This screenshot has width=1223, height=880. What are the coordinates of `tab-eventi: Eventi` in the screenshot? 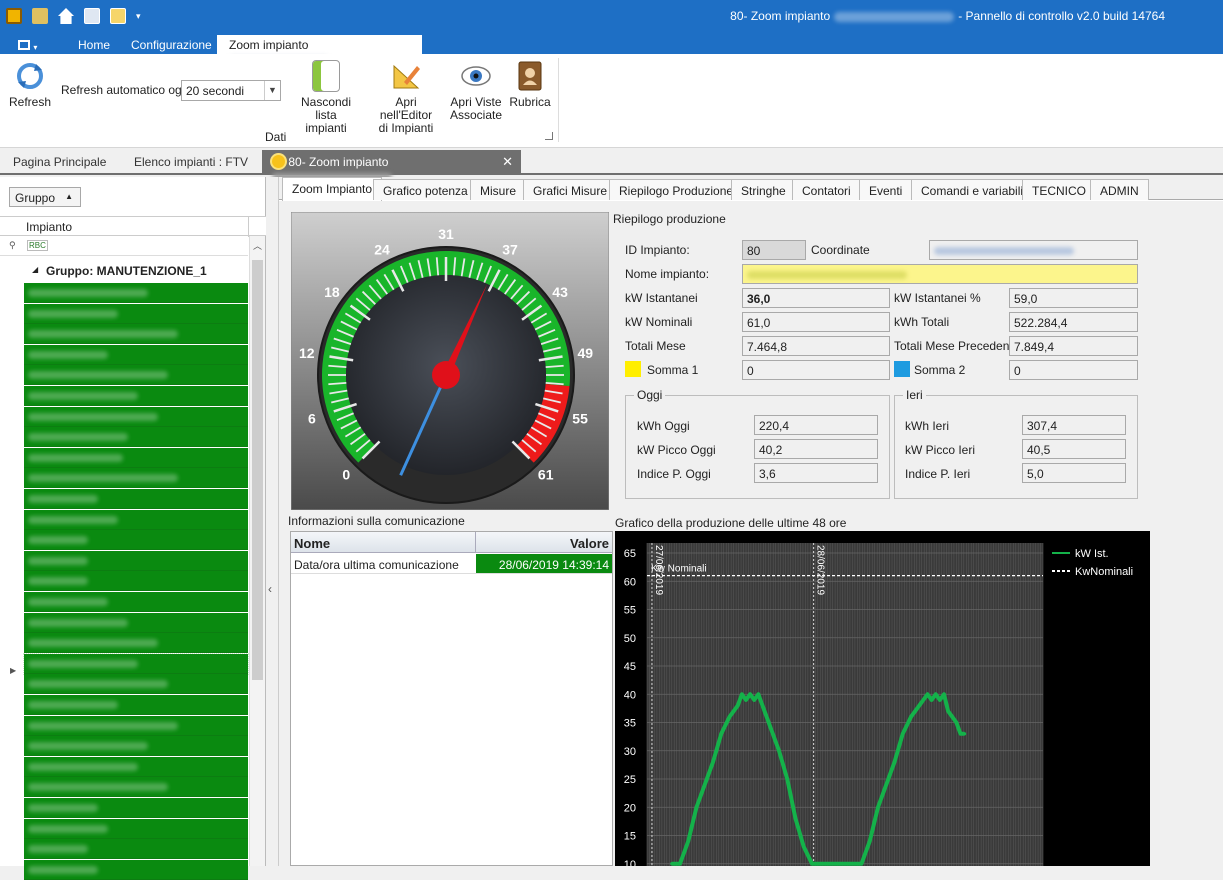 It's located at (886, 189).